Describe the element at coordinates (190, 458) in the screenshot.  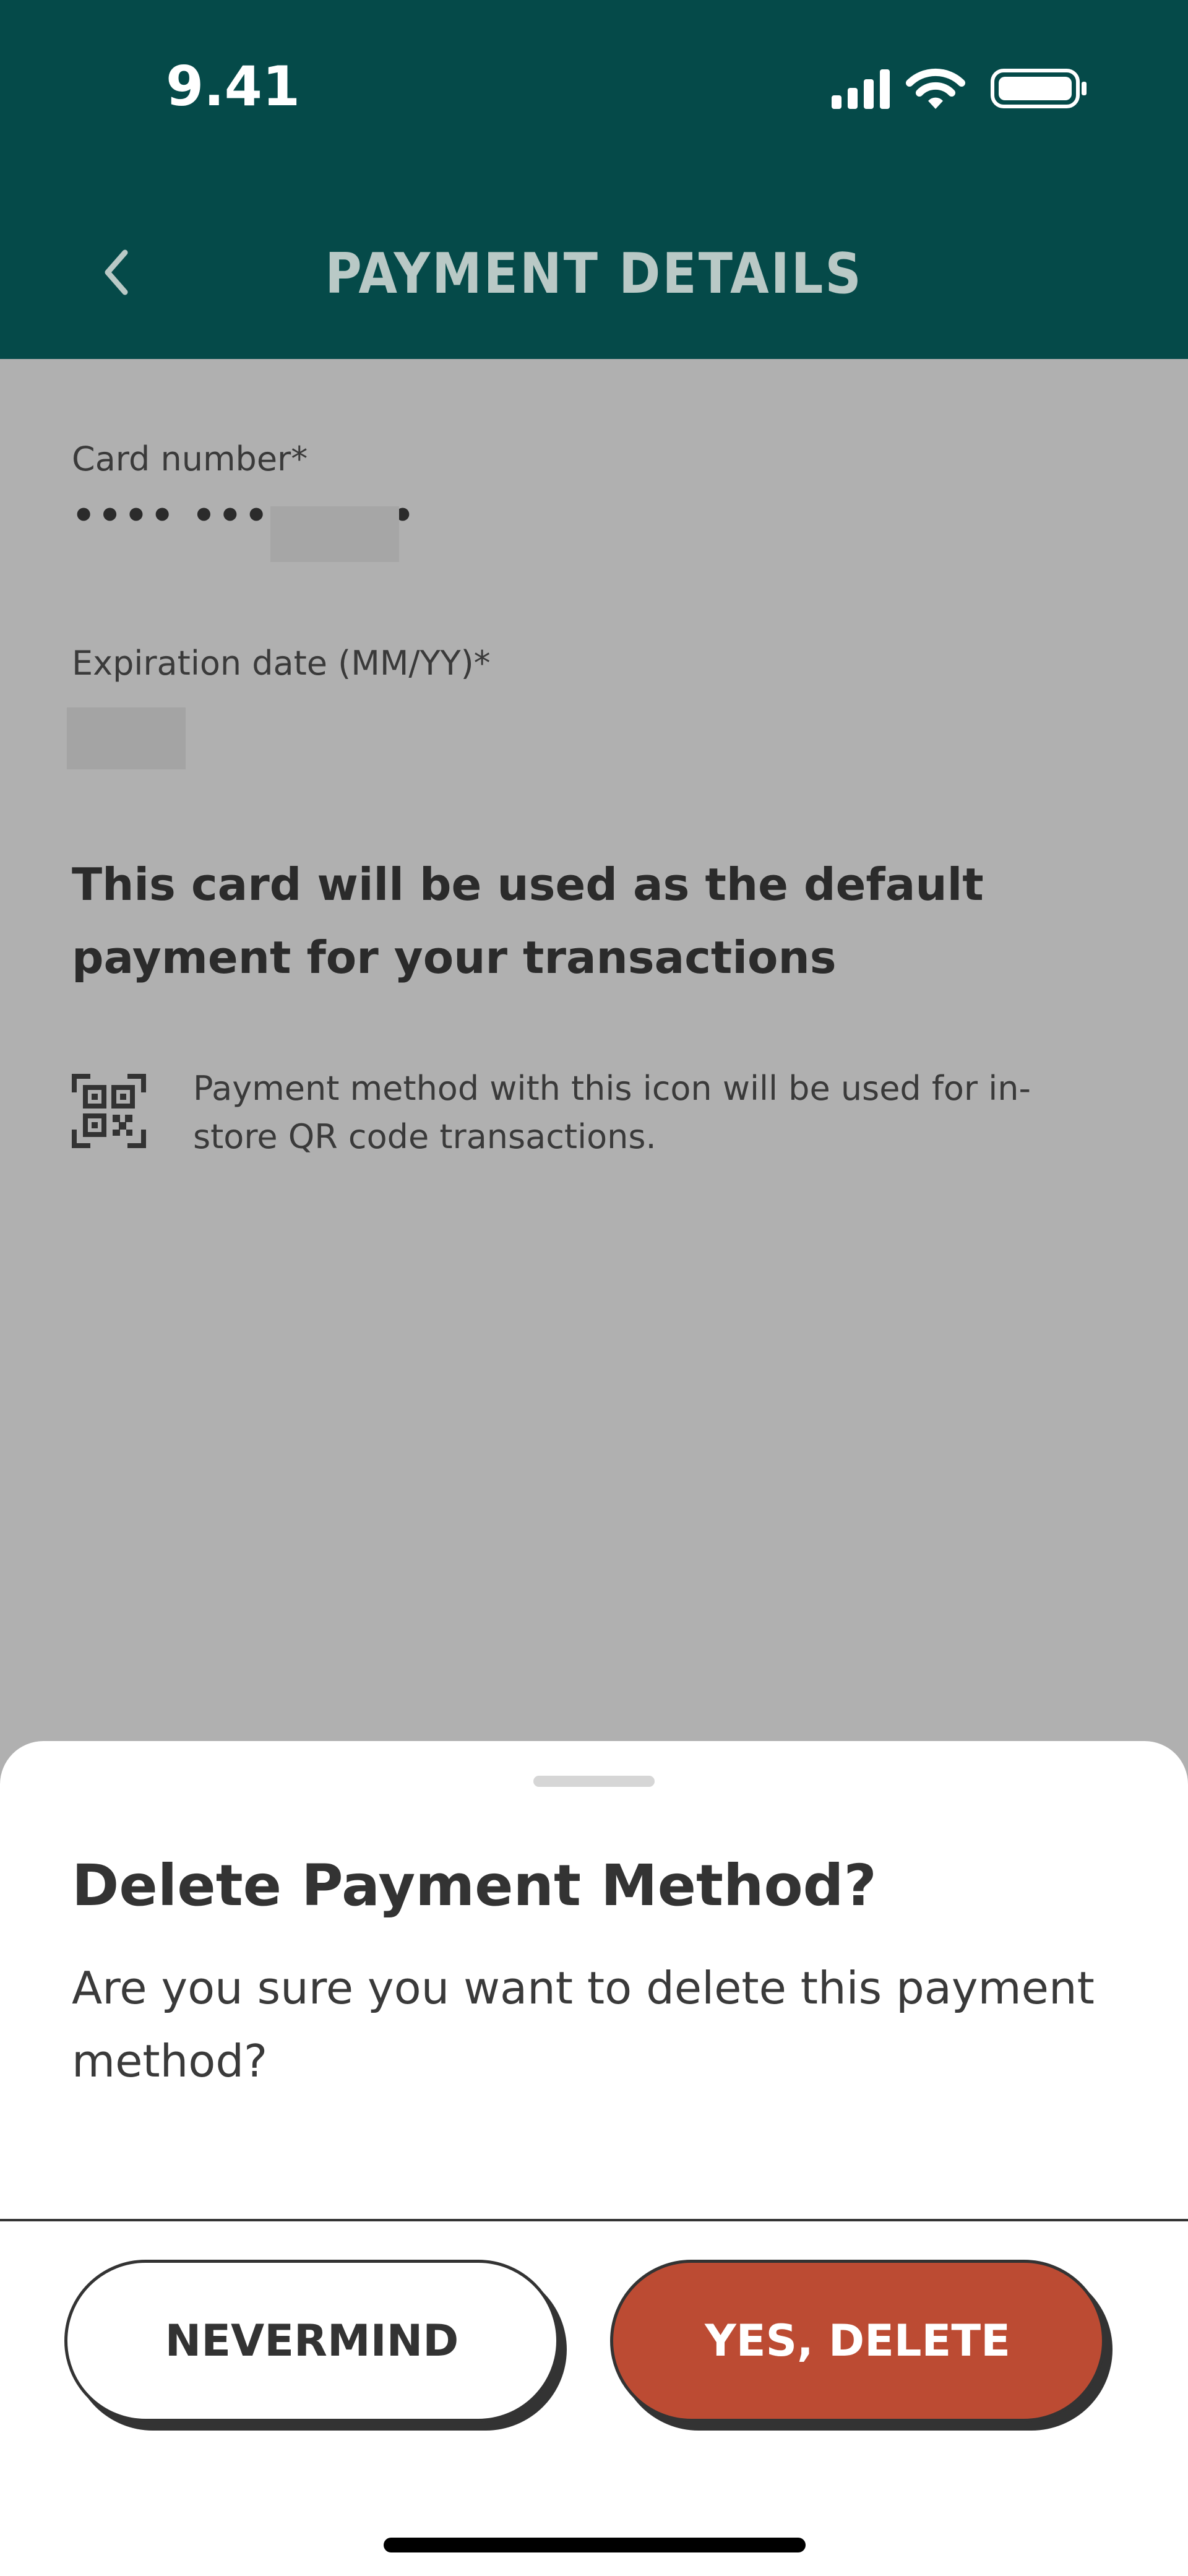
I see `card-number-label: Card number*` at that location.